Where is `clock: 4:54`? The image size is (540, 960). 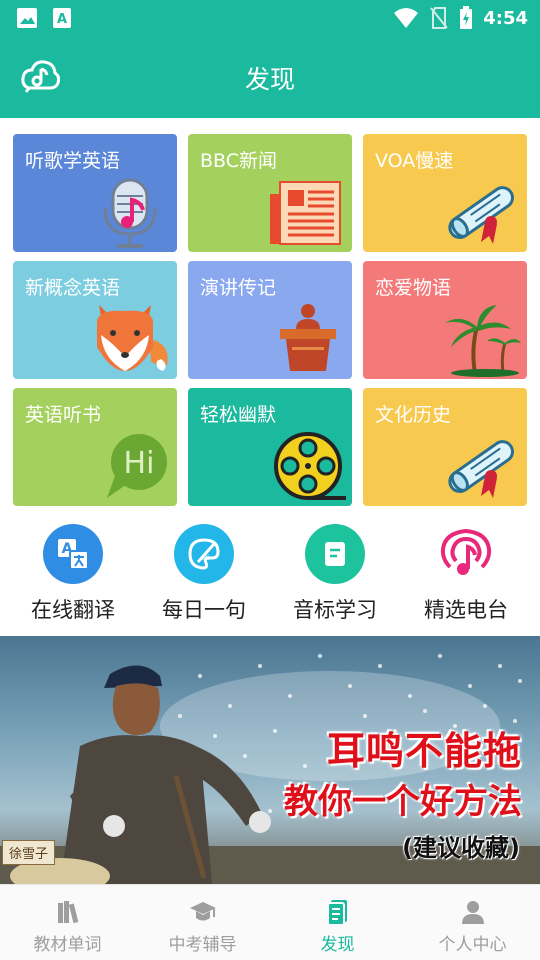 clock: 4:54 is located at coordinates (505, 18).